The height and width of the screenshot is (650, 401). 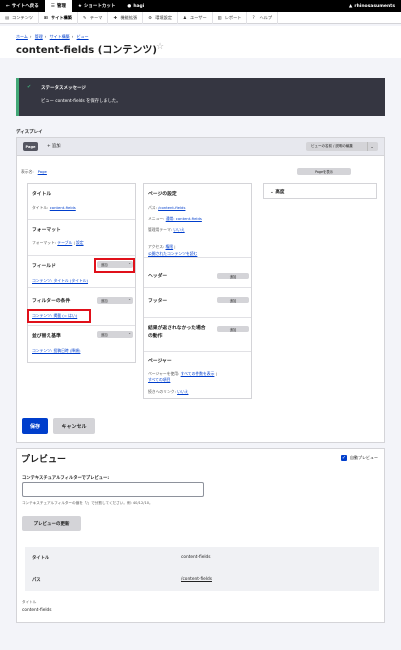 What do you see at coordinates (51, 523) in the screenshot?
I see `update-preview-button: プレビューの更新` at bounding box center [51, 523].